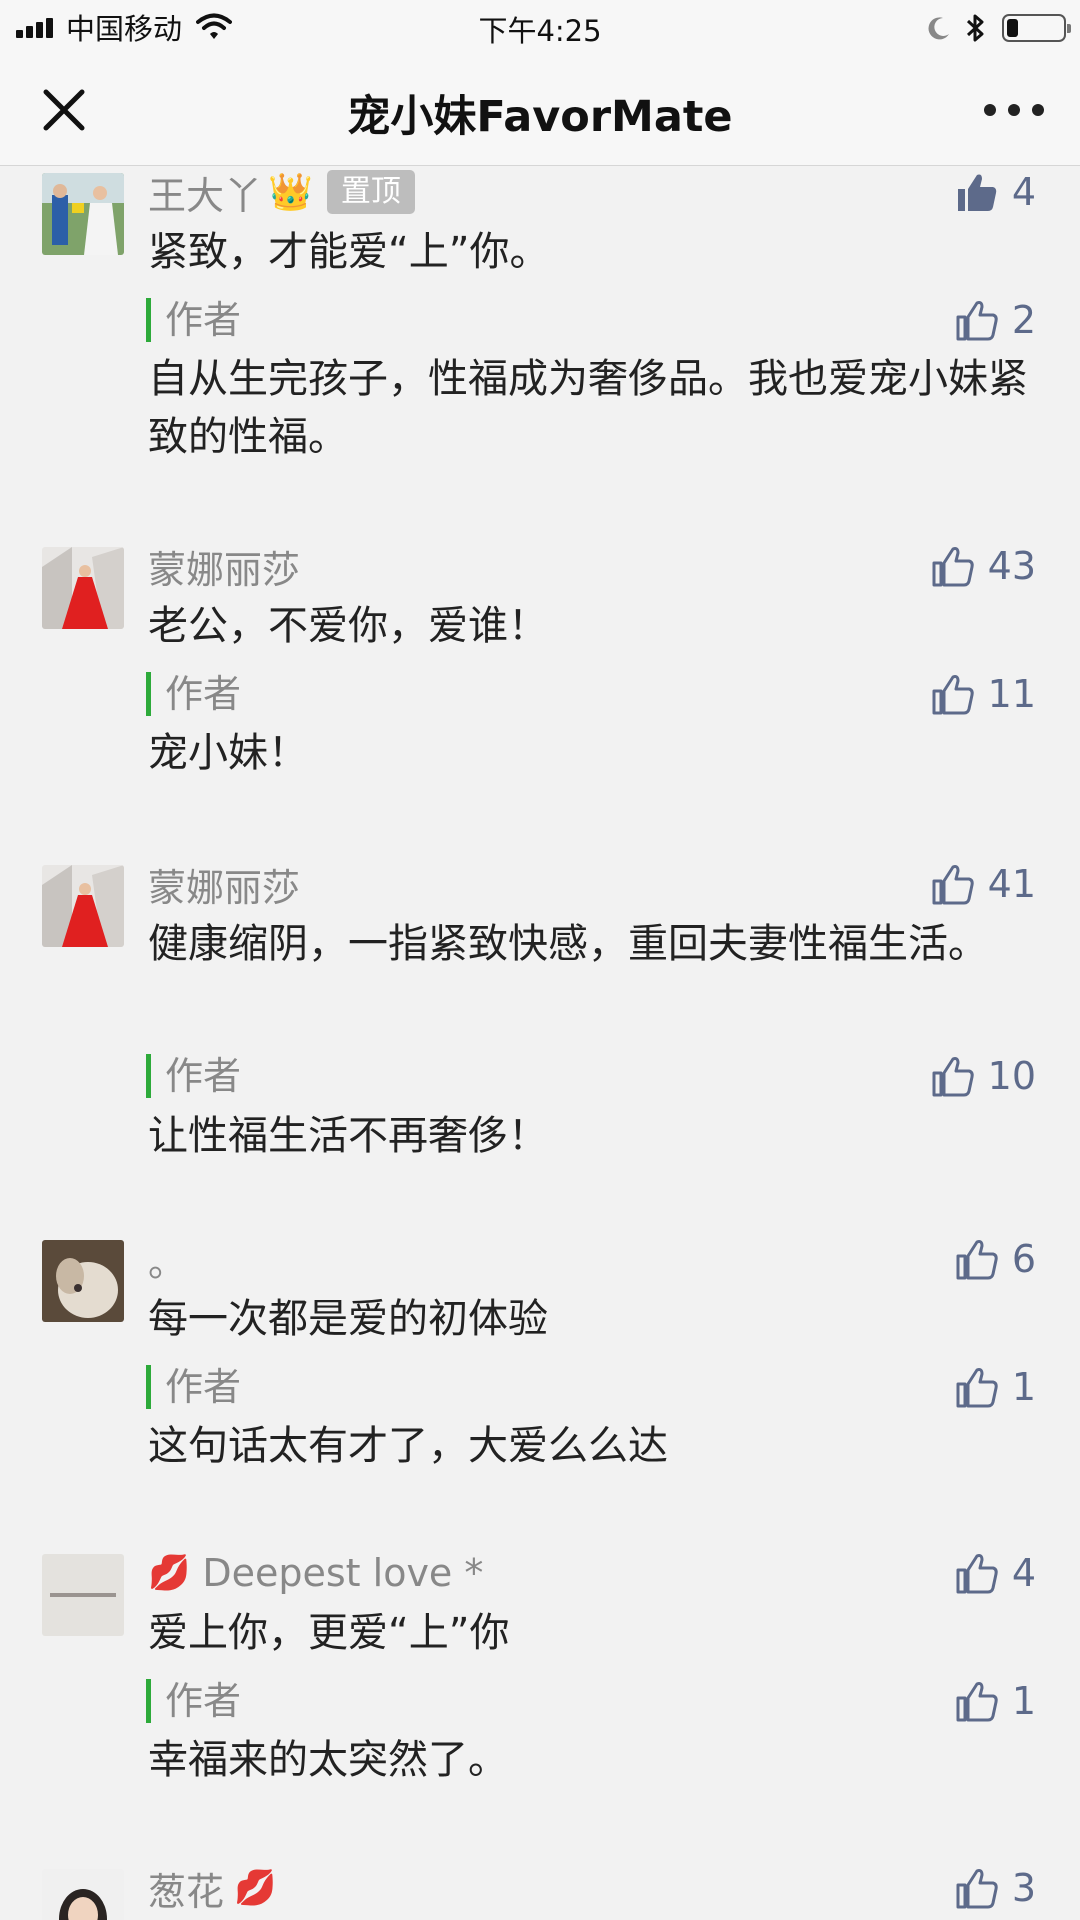  What do you see at coordinates (329, 1633) in the screenshot?
I see `comment-text: 爱上你，更爱“上”你` at bounding box center [329, 1633].